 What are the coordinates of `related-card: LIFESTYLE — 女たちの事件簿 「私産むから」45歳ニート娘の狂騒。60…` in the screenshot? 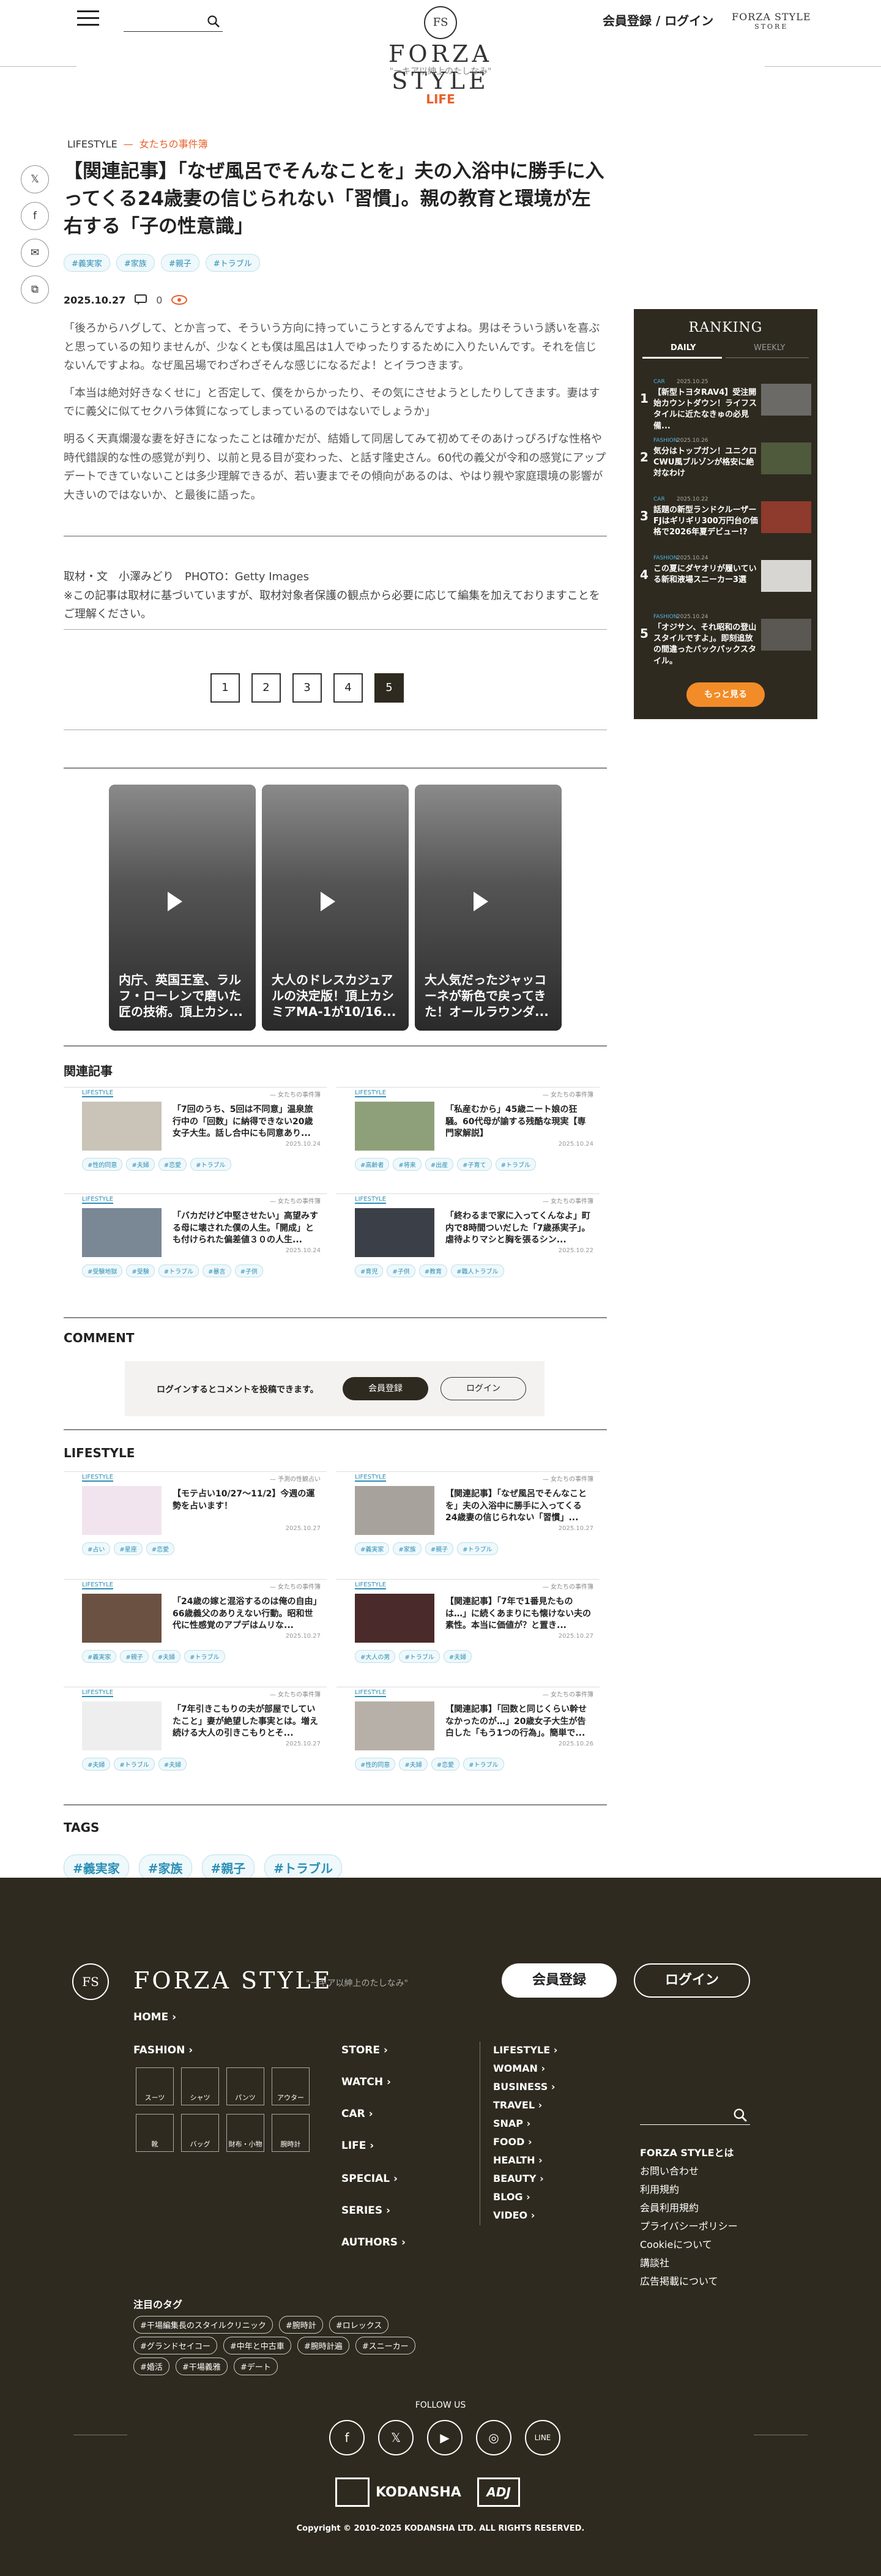 It's located at (468, 1136).